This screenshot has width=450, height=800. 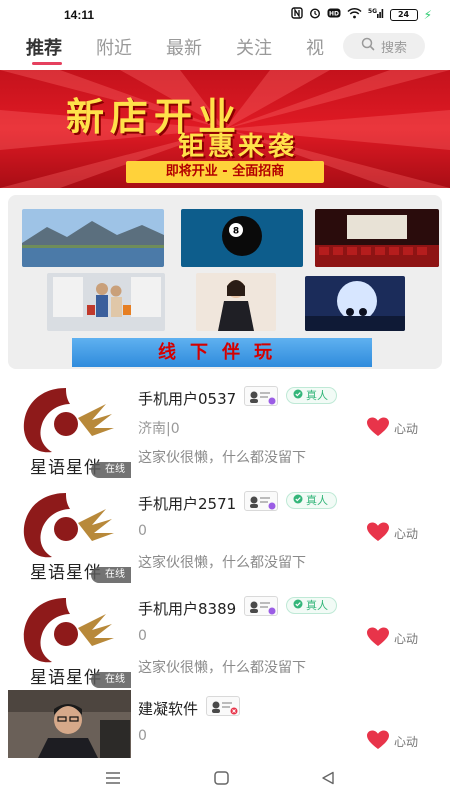 What do you see at coordinates (328, 779) in the screenshot?
I see `back-icon` at bounding box center [328, 779].